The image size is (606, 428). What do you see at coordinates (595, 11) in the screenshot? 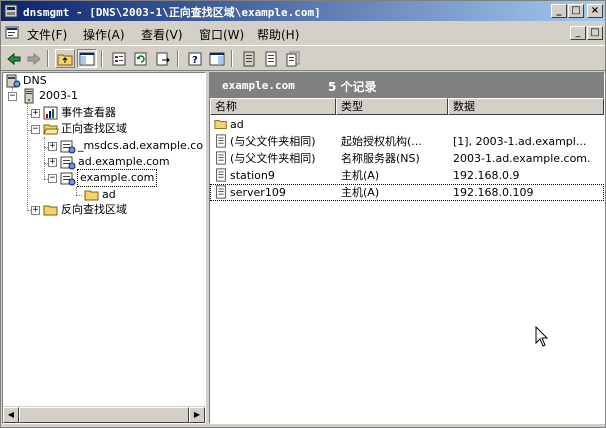
I see `close-button: ×` at bounding box center [595, 11].